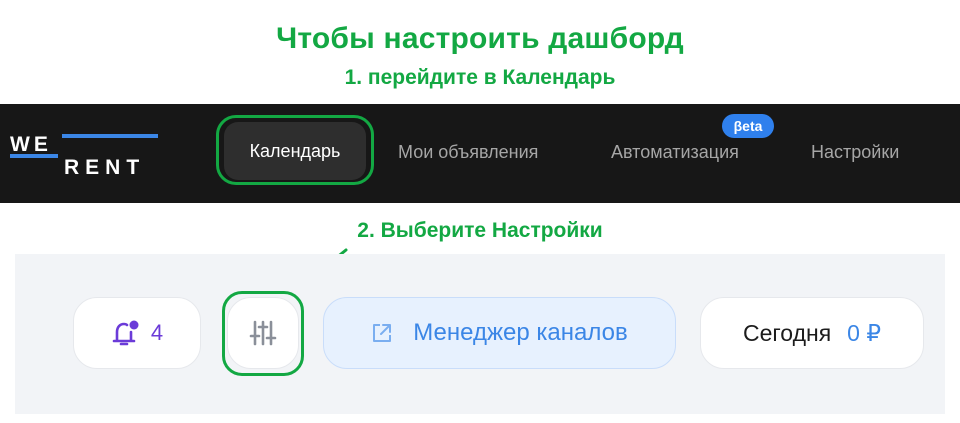 This screenshot has width=960, height=423. What do you see at coordinates (480, 38) in the screenshot?
I see `instruction-title: Чтобы настроить дашборд` at bounding box center [480, 38].